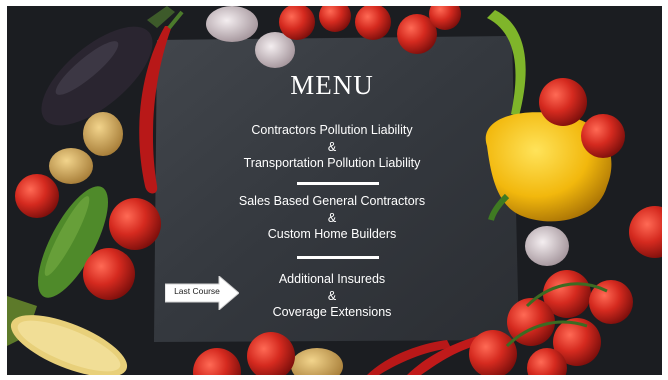  What do you see at coordinates (67, 335) in the screenshot?
I see `corn-decoration` at bounding box center [67, 335].